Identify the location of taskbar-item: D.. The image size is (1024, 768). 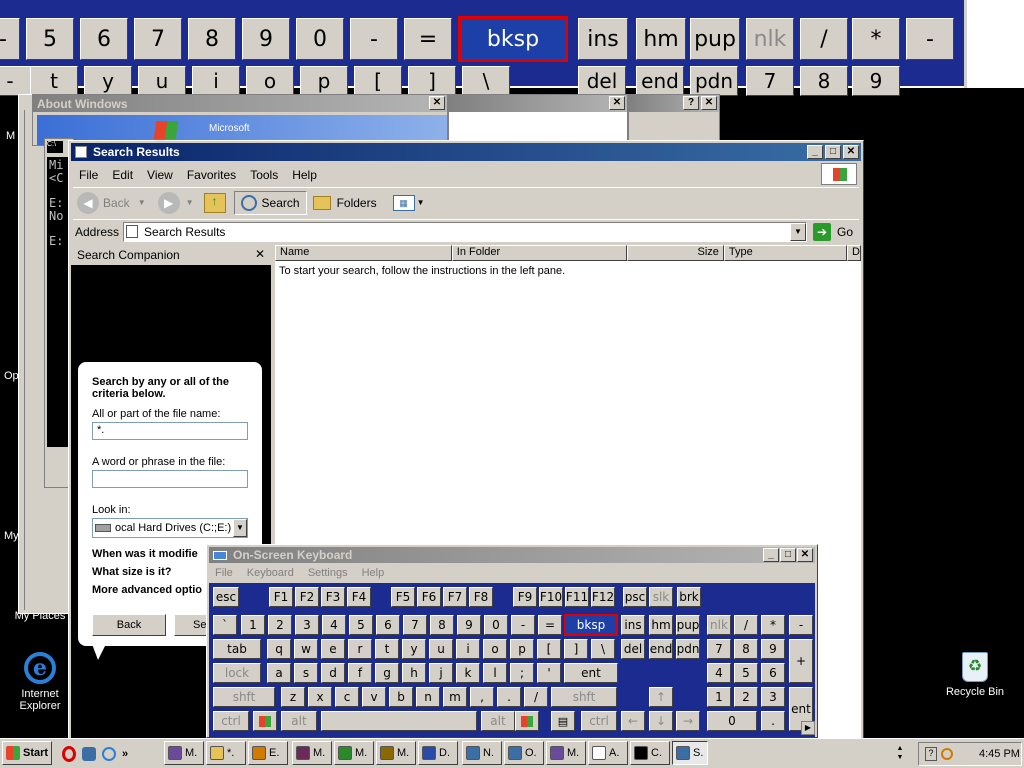
(438, 753).